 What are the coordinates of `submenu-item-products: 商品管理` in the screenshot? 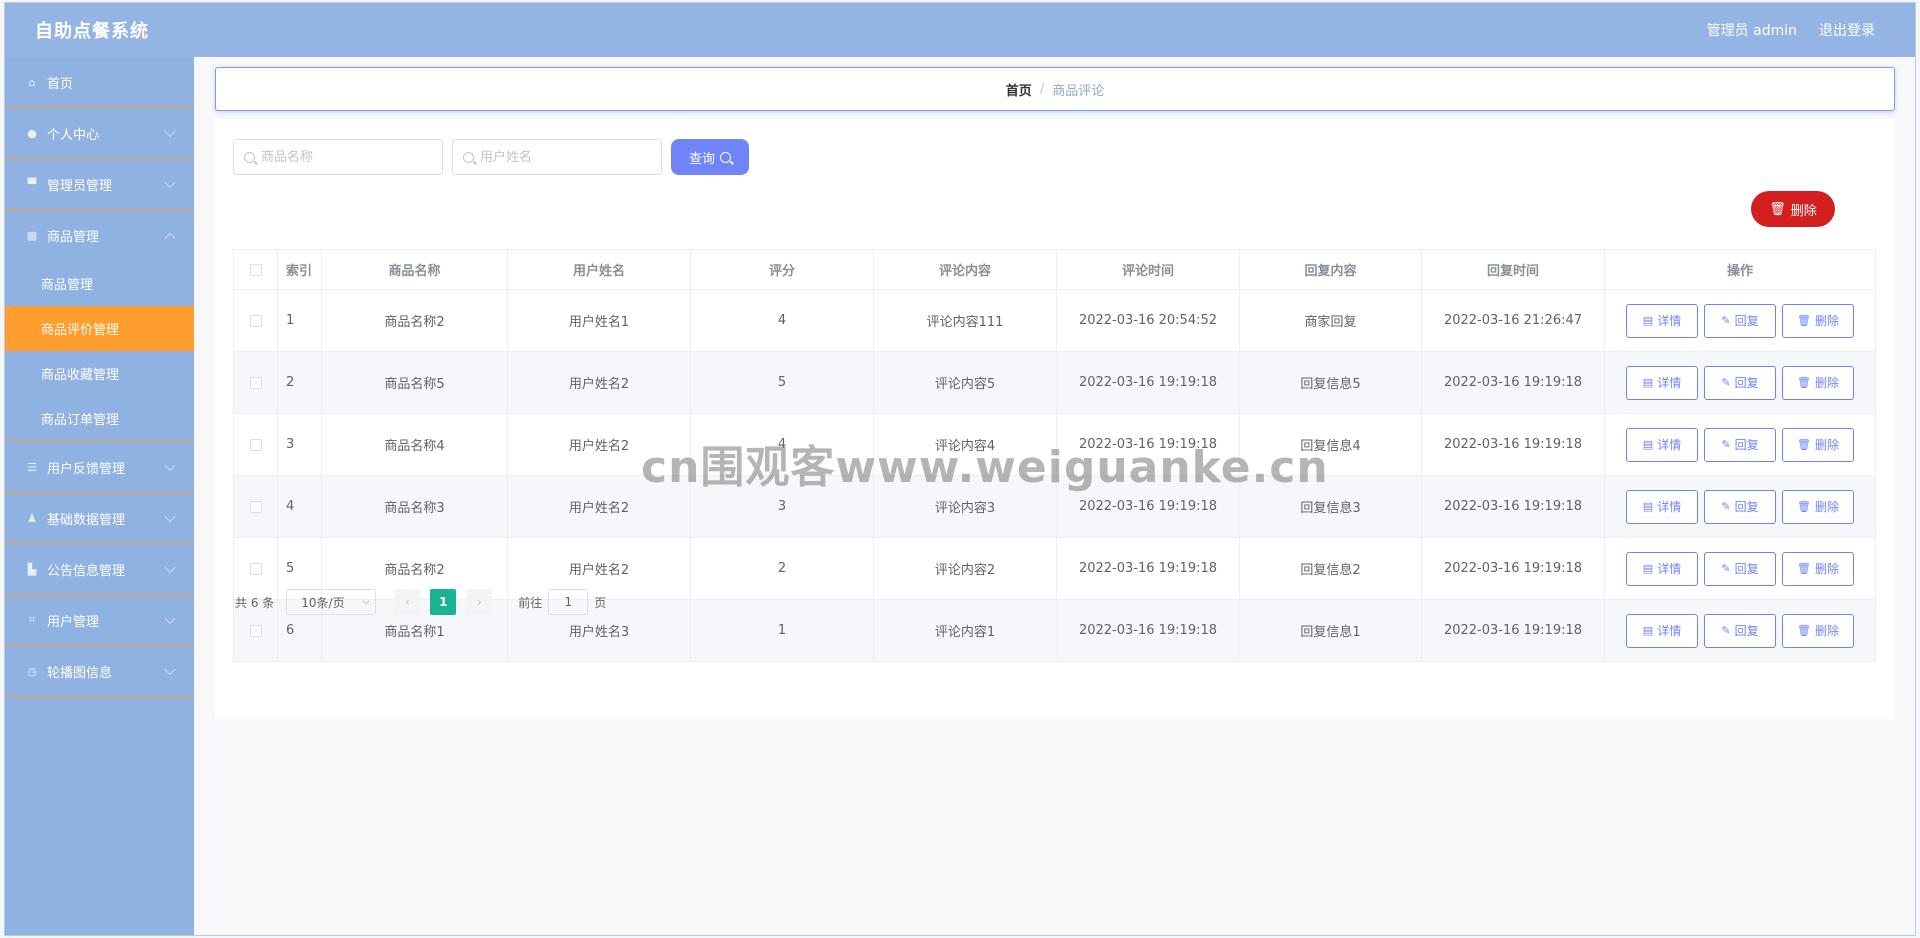 It's located at (99, 283).